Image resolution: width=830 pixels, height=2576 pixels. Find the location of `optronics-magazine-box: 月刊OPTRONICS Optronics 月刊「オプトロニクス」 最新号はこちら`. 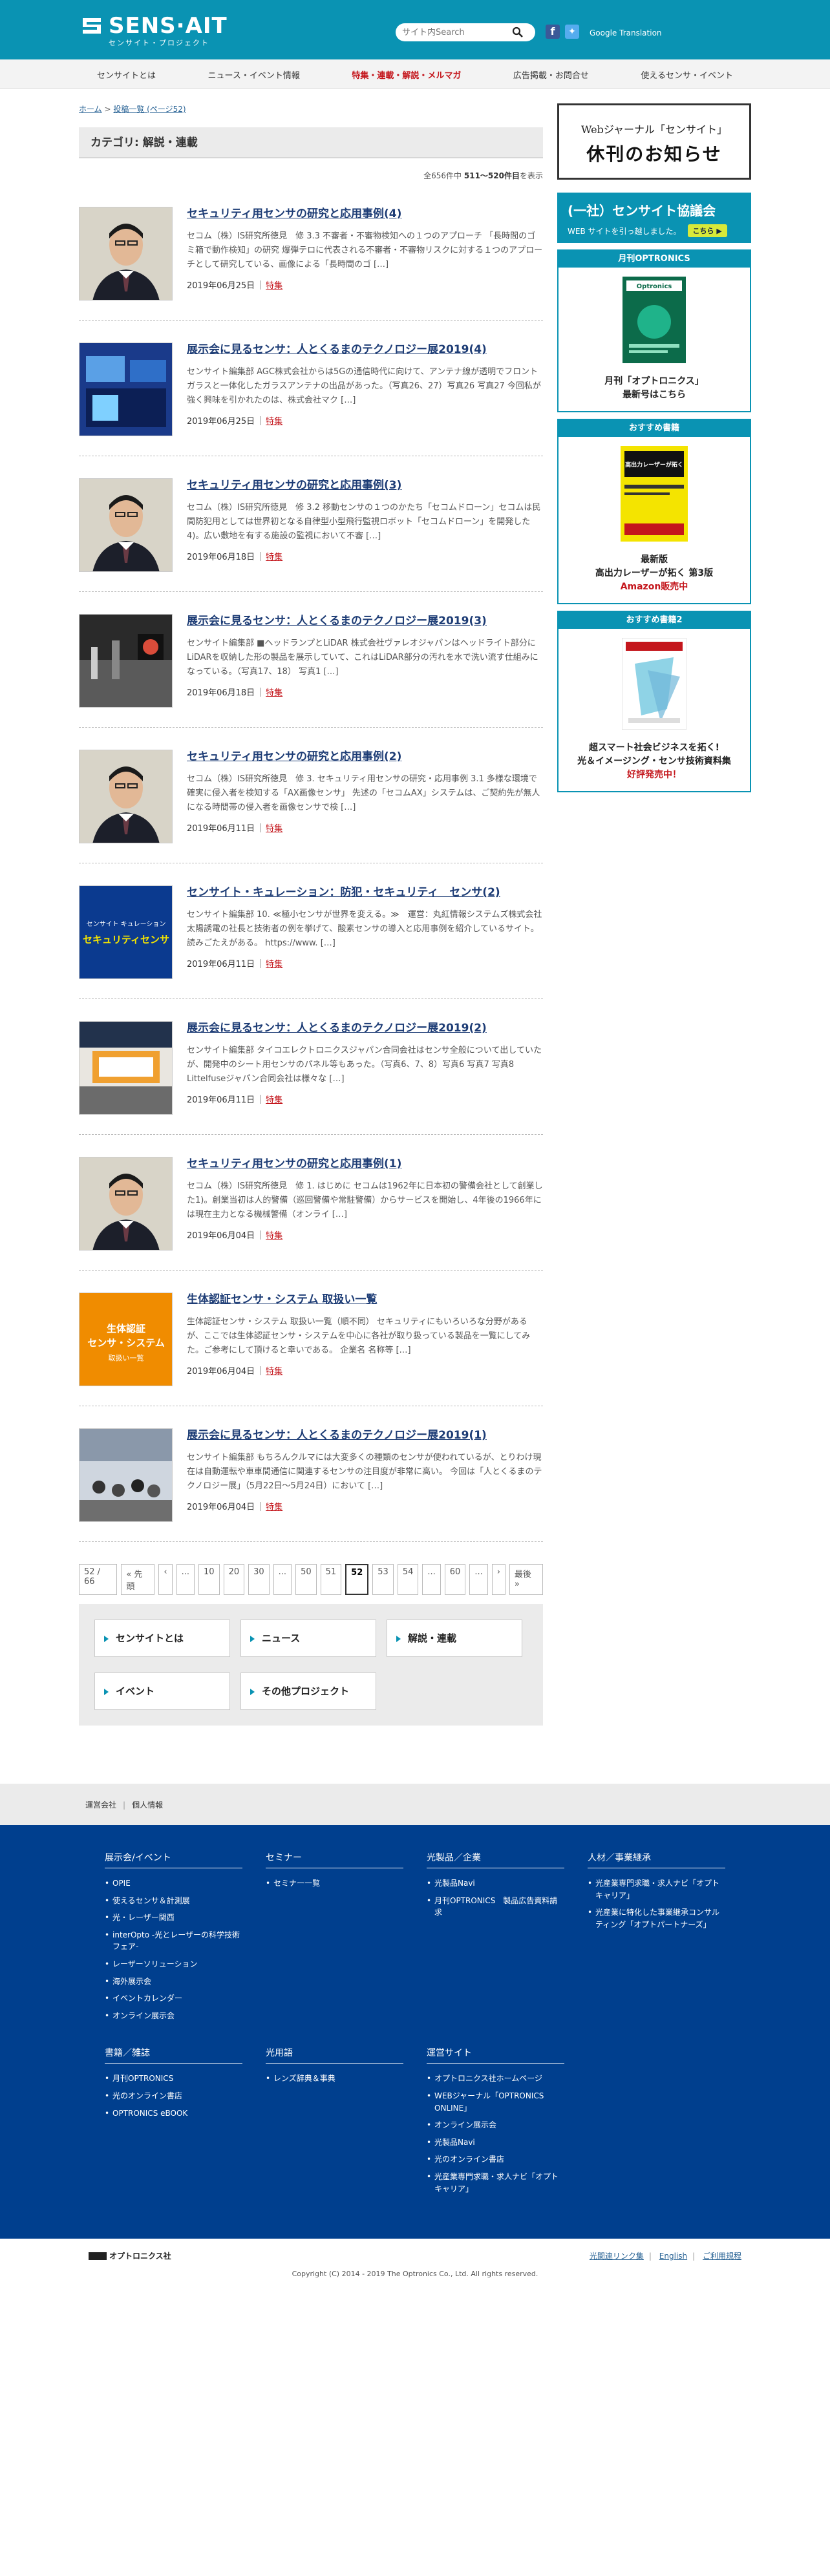

optronics-magazine-box: 月刊OPTRONICS Optronics 月刊「オプトロニクス」 最新号はこちら is located at coordinates (654, 330).